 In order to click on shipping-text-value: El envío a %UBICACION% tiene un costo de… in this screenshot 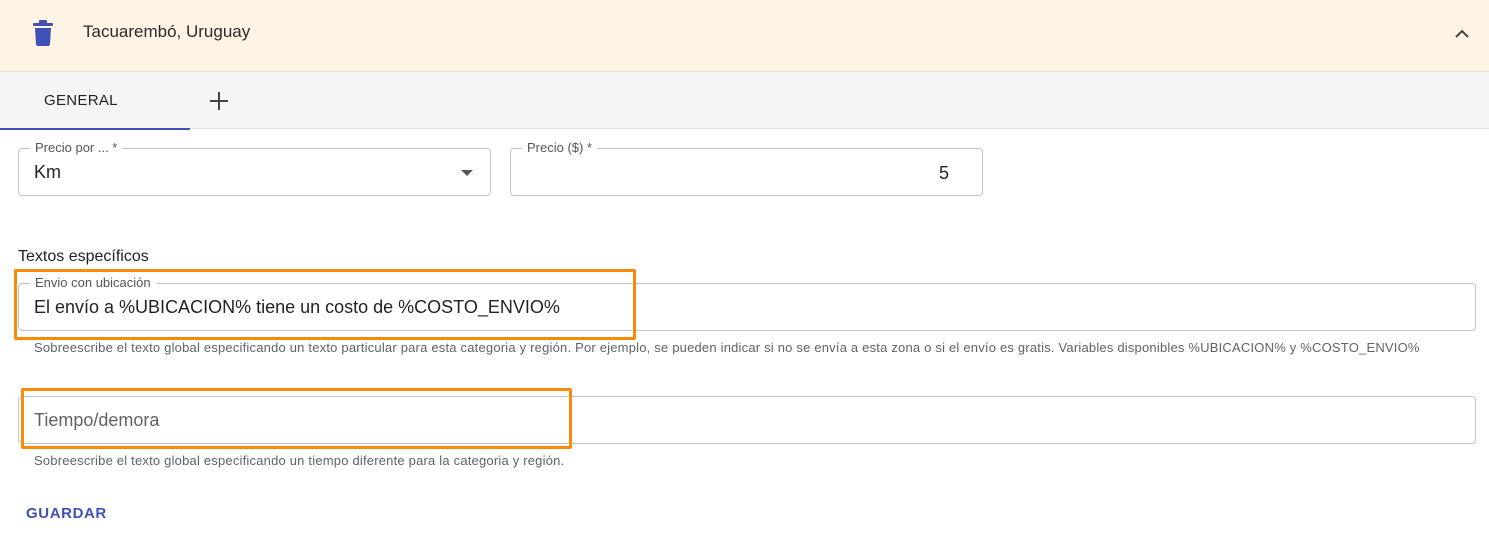, I will do `click(297, 307)`.